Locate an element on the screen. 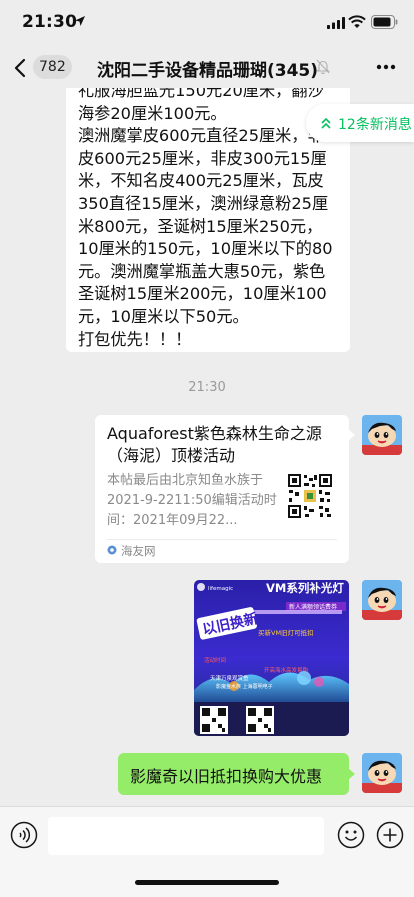  poster-brand: lifemagic is located at coordinates (220, 589).